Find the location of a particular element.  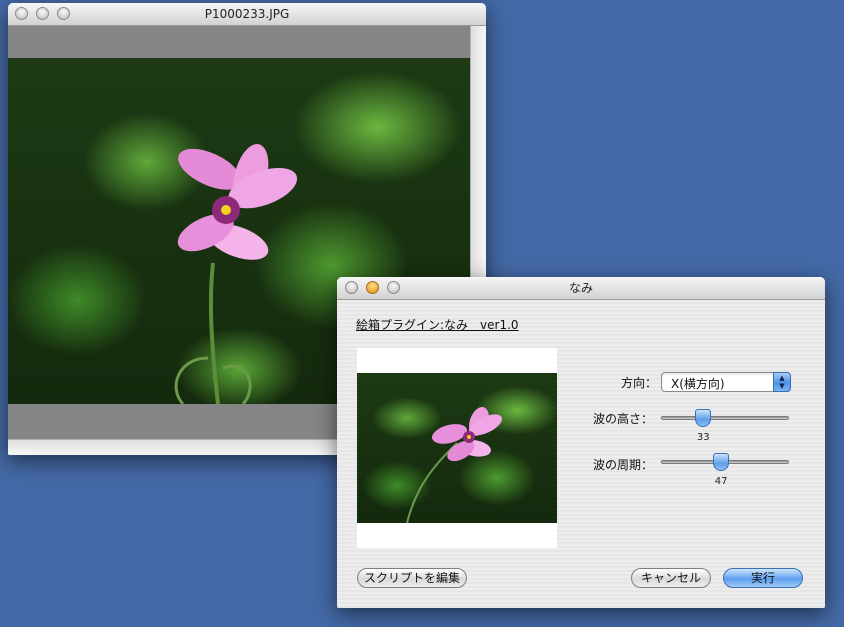

execute-button: 実行 is located at coordinates (763, 578).